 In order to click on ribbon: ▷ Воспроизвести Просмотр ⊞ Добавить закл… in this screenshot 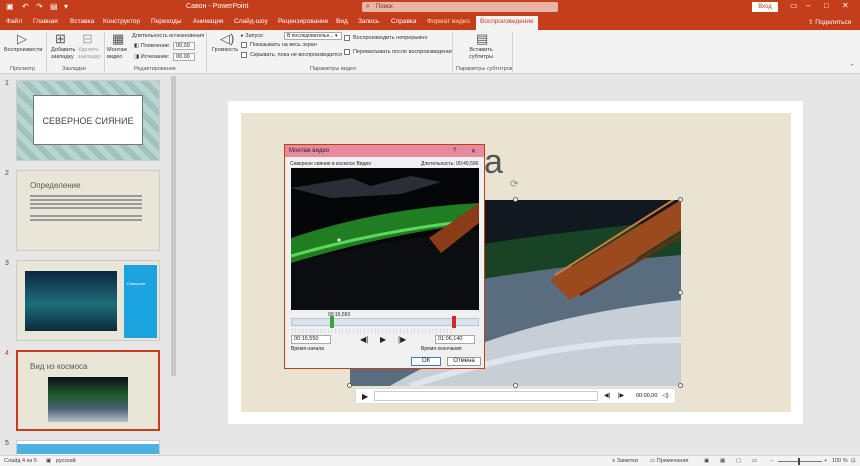, I will do `click(430, 52)`.